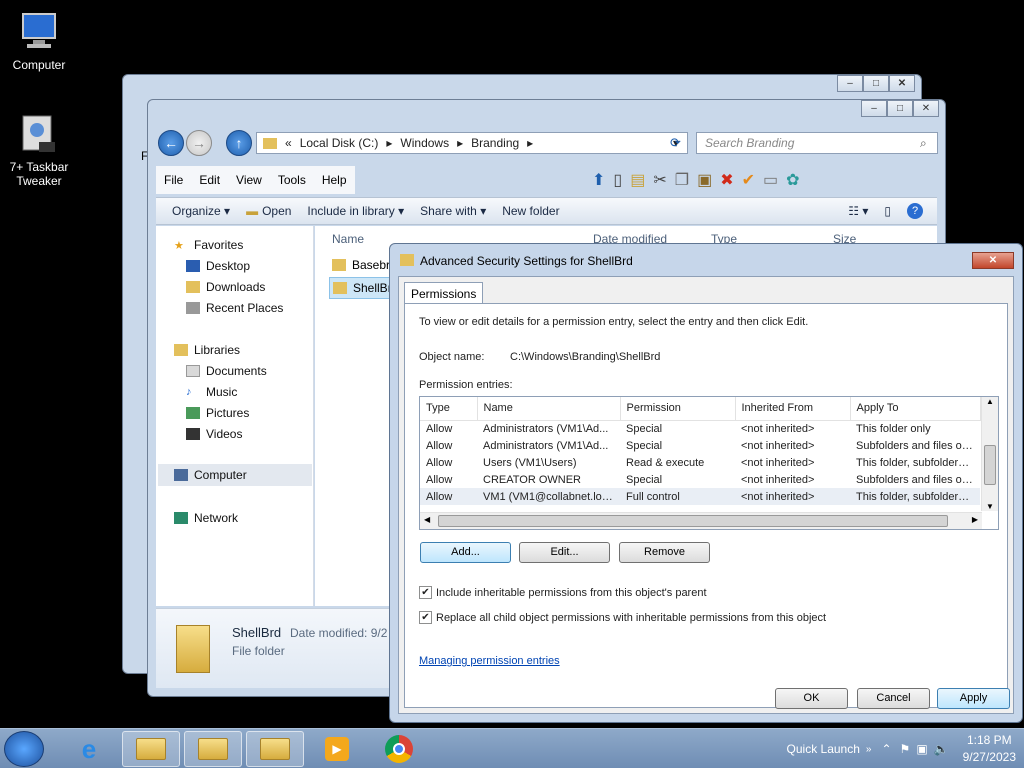 Image resolution: width=1024 pixels, height=768 pixels. I want to click on forward-button: →, so click(199, 143).